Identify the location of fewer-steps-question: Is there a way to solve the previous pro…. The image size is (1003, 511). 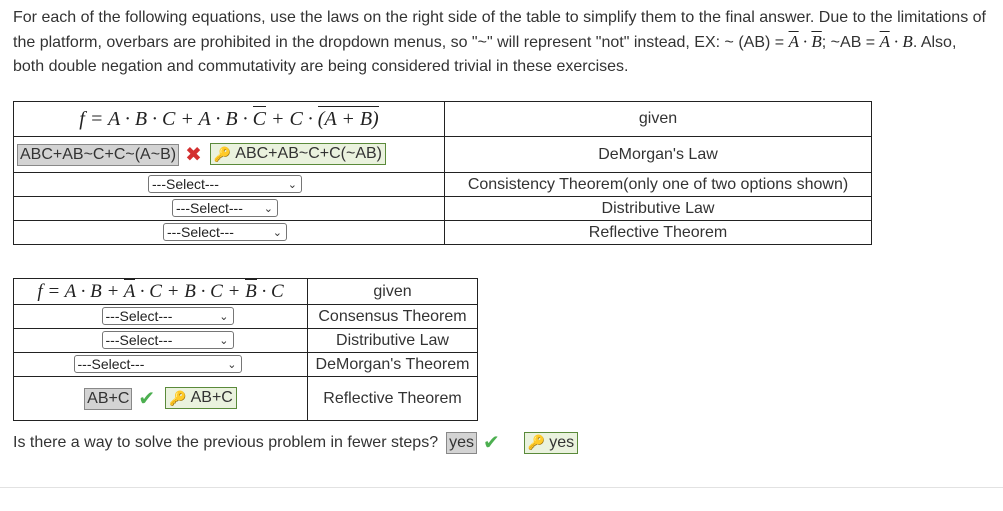
(296, 442).